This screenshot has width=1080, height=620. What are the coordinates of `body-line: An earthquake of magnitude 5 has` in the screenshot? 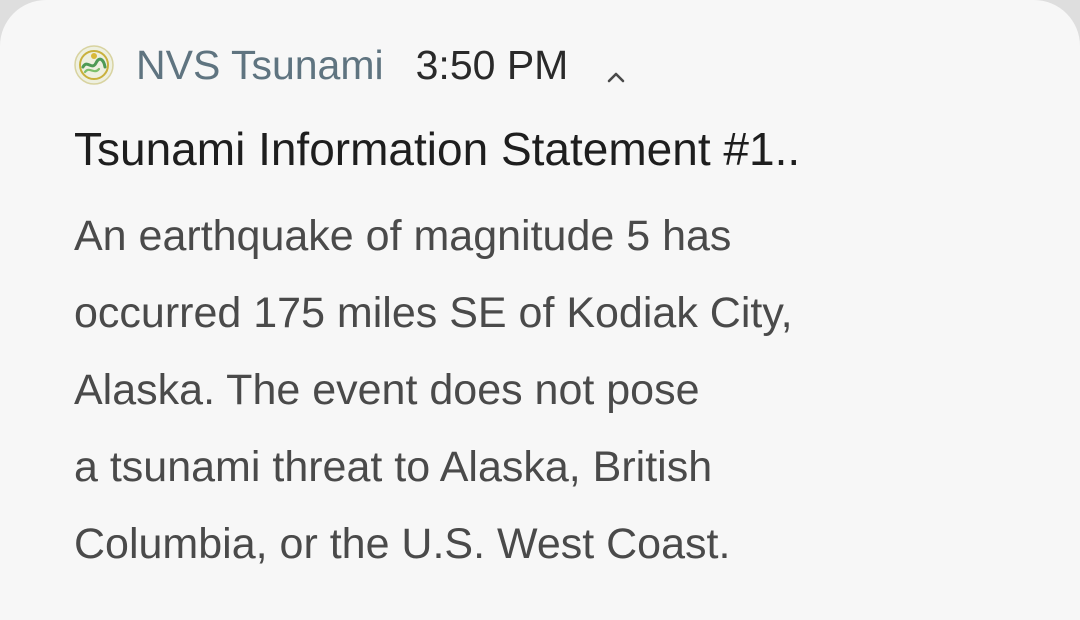 It's located at (403, 236).